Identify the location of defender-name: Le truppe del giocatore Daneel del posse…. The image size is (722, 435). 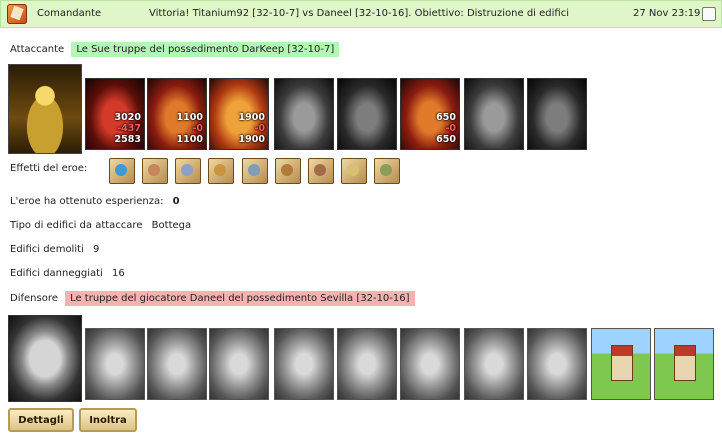
(240, 298).